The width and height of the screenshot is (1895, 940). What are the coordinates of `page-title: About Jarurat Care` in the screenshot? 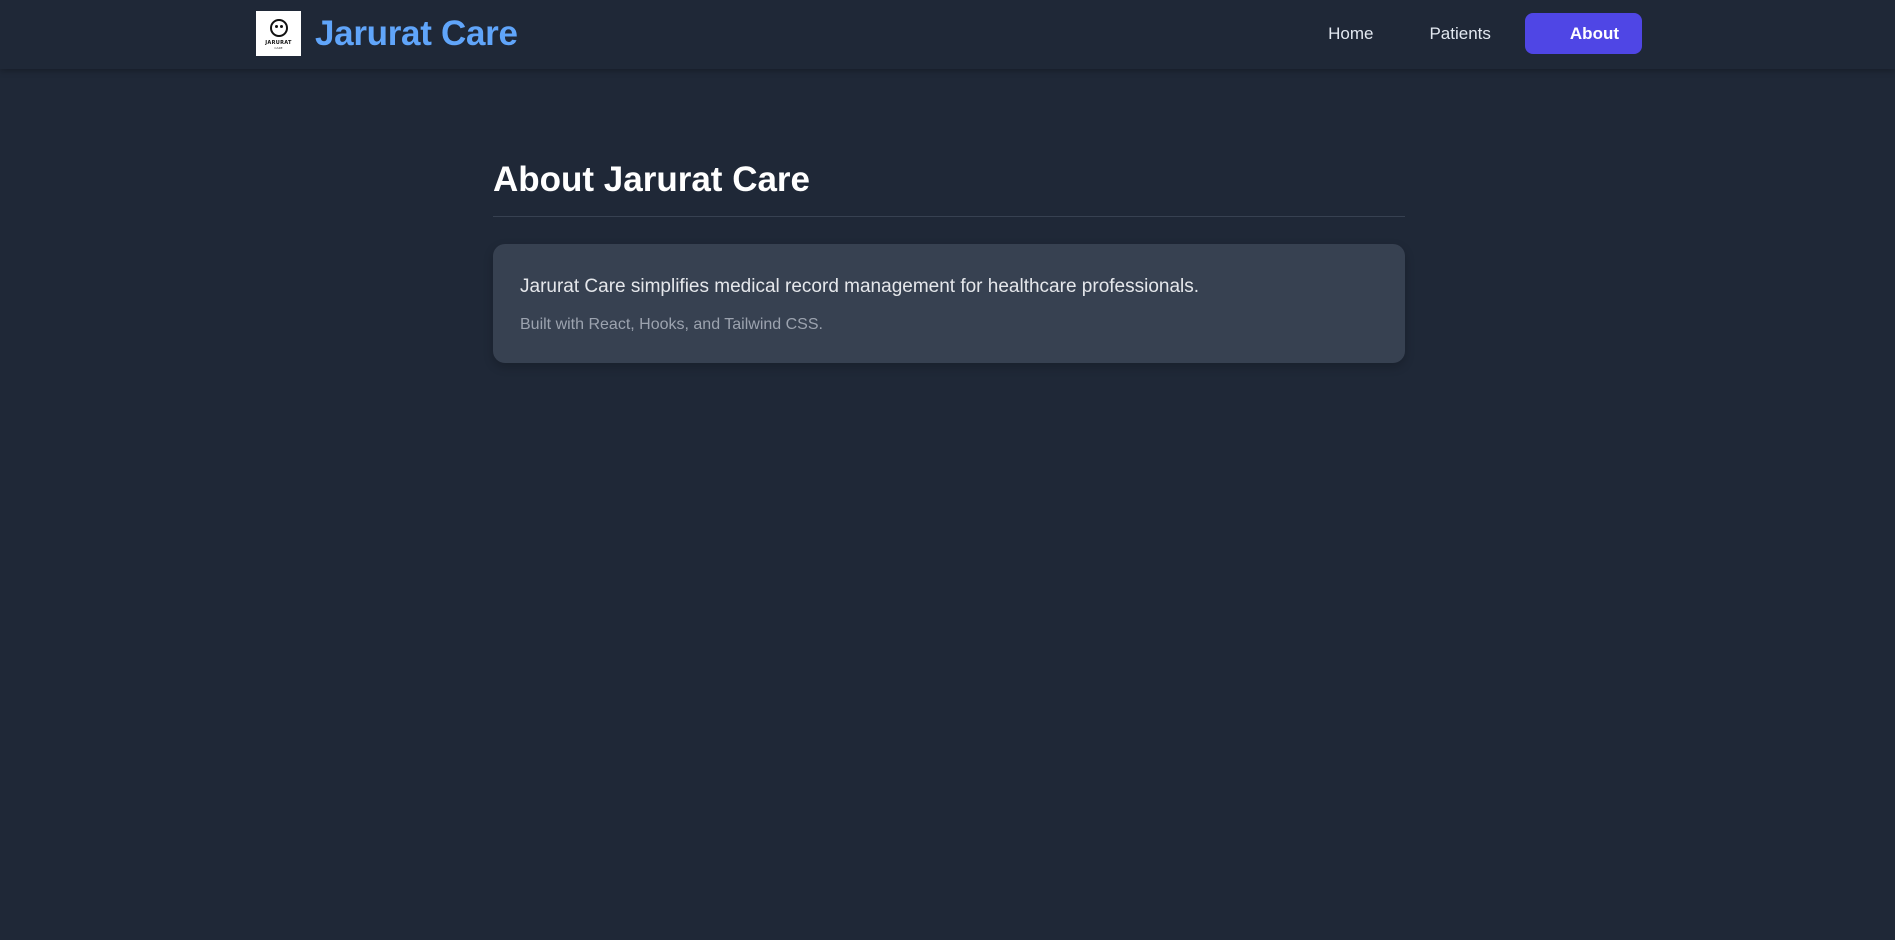 It's located at (949, 188).